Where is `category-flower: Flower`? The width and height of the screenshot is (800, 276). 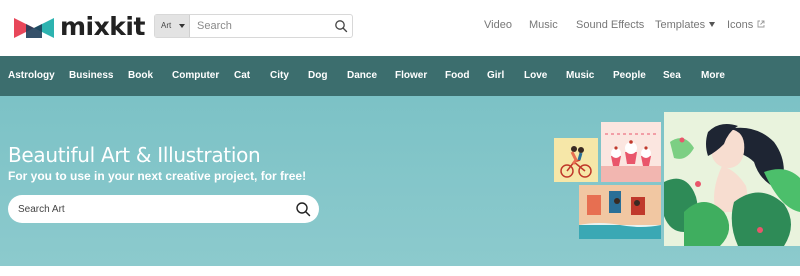 category-flower: Flower is located at coordinates (411, 75).